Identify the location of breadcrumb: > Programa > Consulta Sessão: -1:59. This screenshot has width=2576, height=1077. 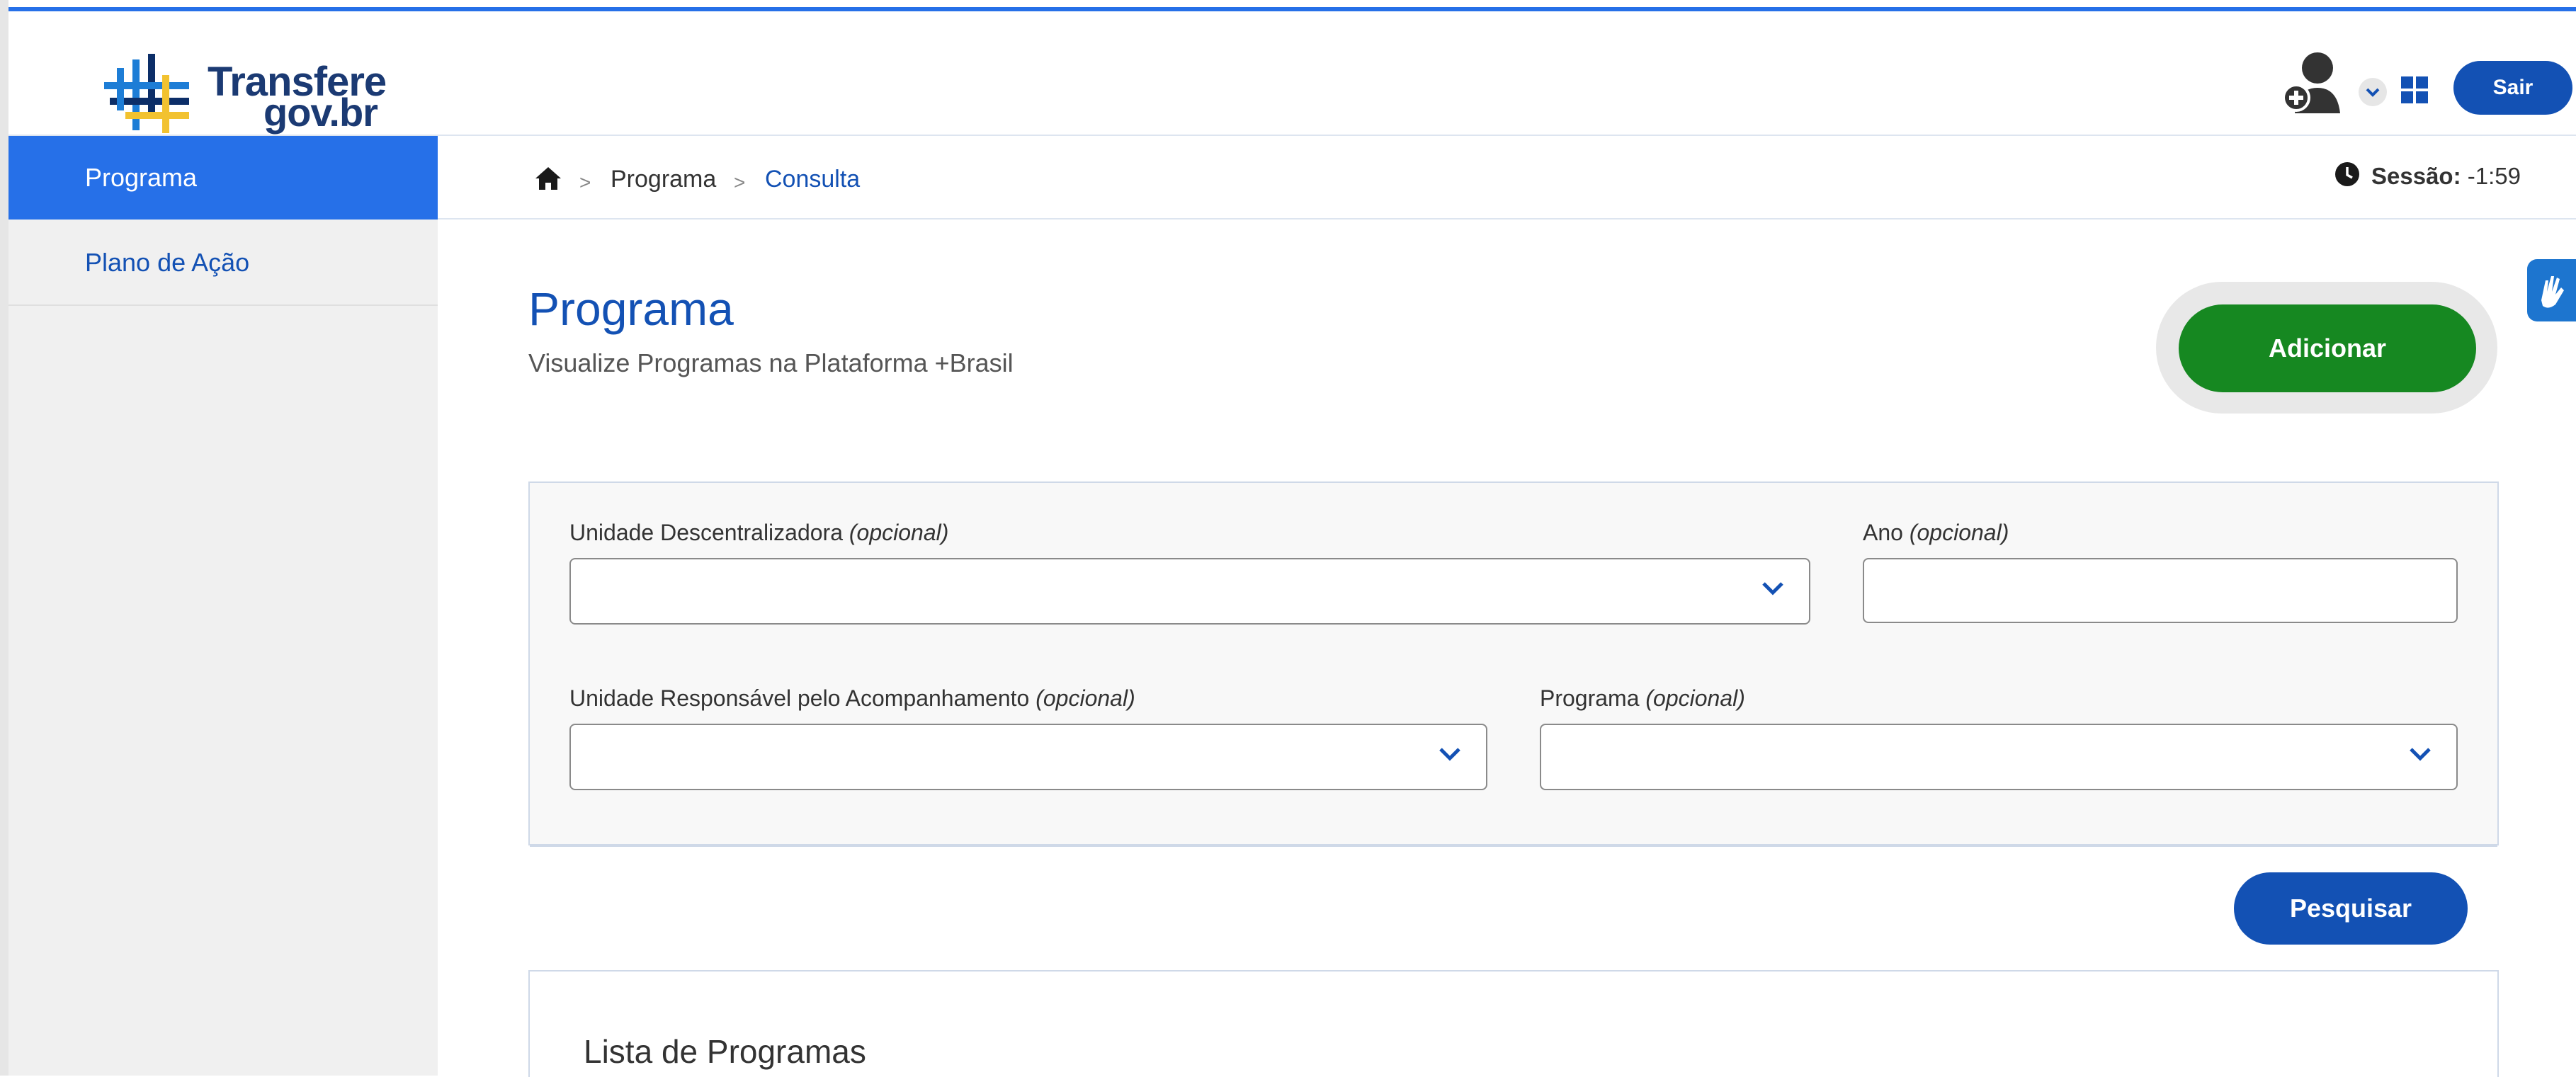
(1507, 178).